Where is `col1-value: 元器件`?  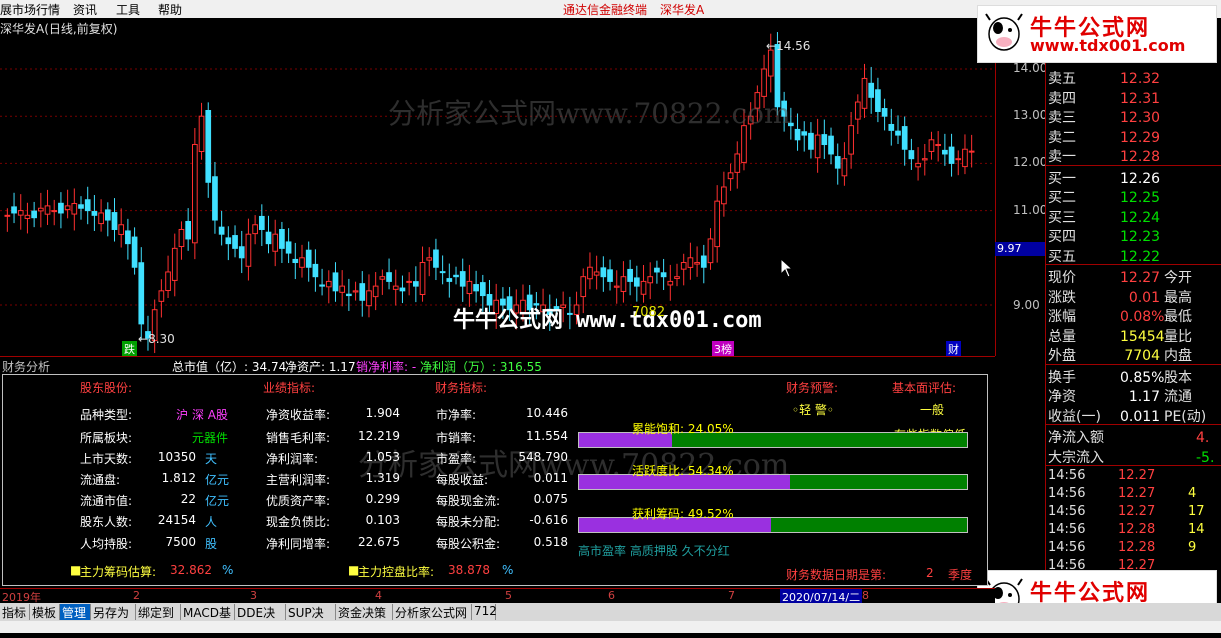 col1-value: 元器件 is located at coordinates (209, 438).